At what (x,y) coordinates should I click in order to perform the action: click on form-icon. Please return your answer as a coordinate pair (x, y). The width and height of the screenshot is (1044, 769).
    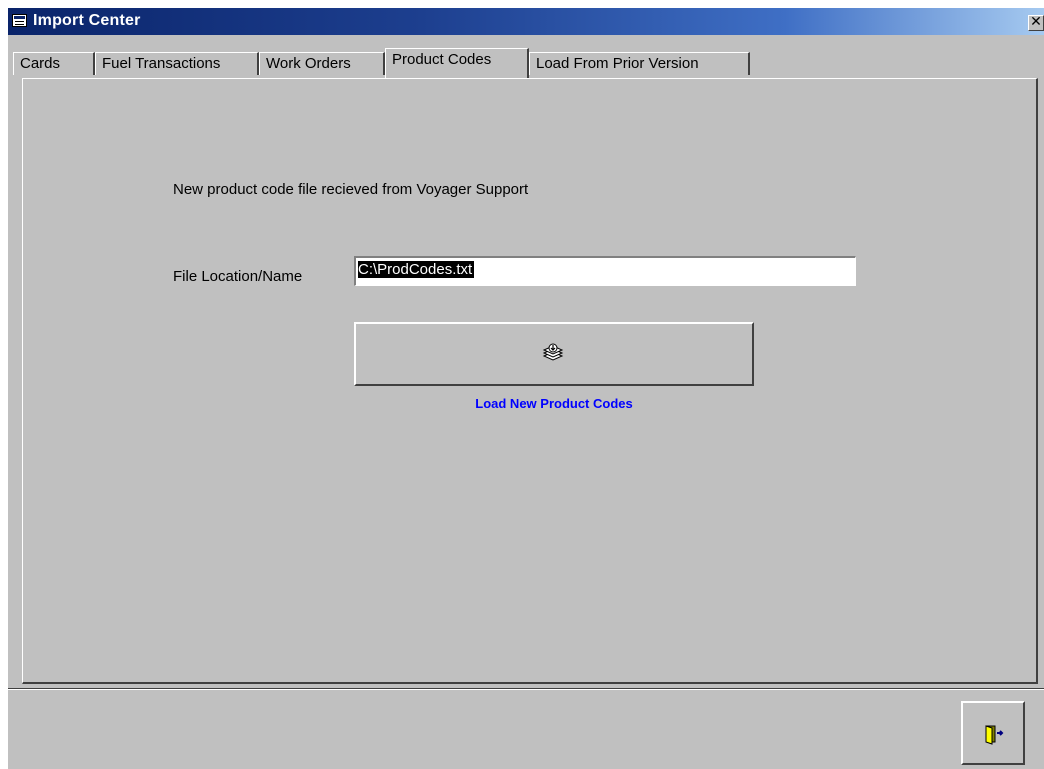
    Looking at the image, I should click on (19, 20).